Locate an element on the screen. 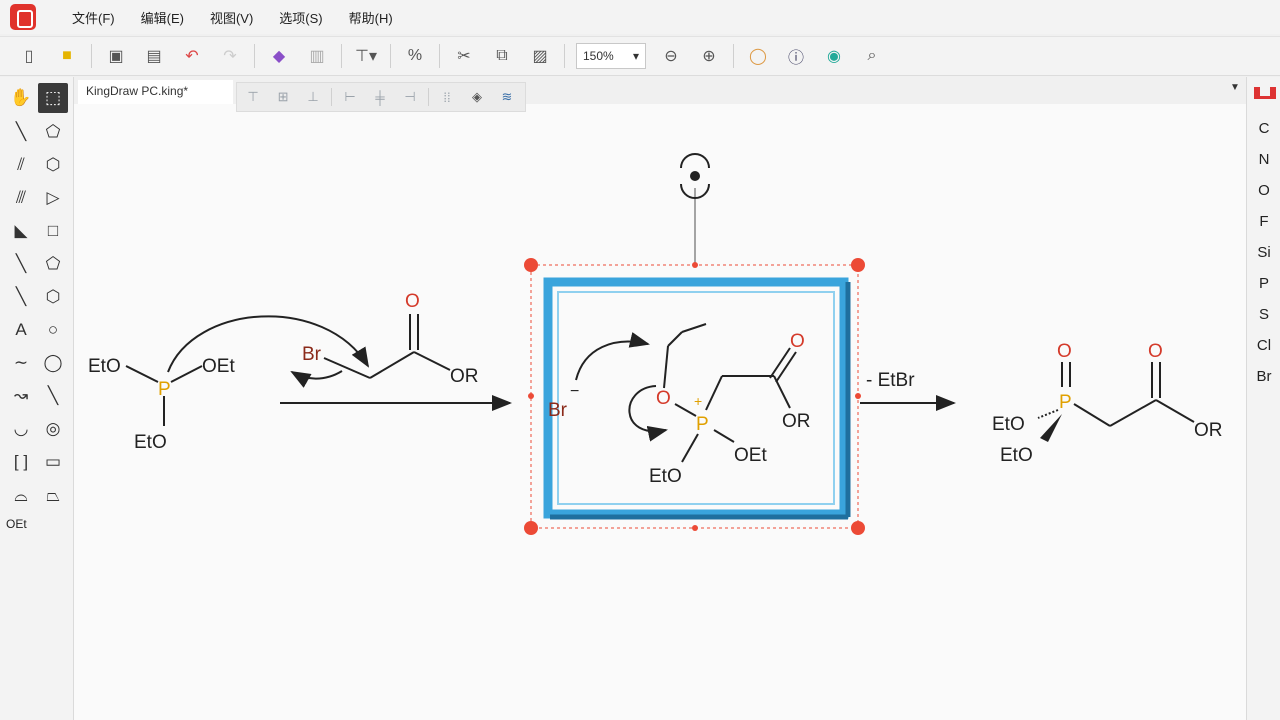 This screenshot has width=1280, height=720. align-right-icon: ⊣ is located at coordinates (410, 97).